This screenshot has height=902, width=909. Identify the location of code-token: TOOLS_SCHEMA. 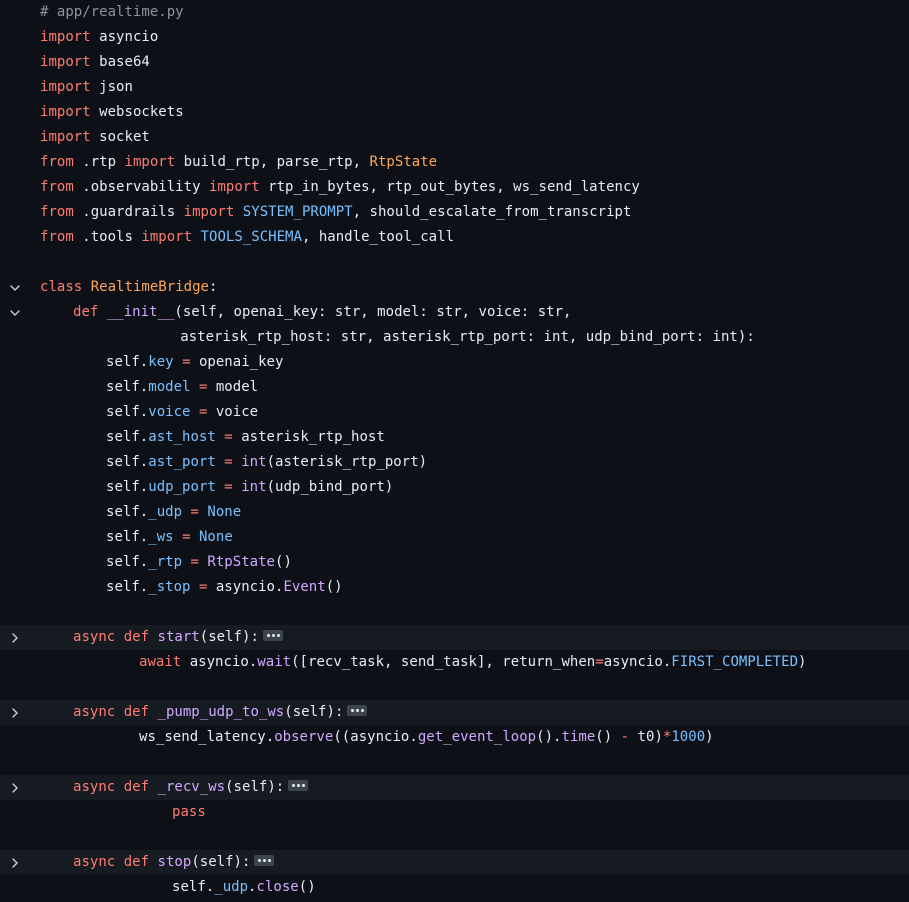
(251, 237).